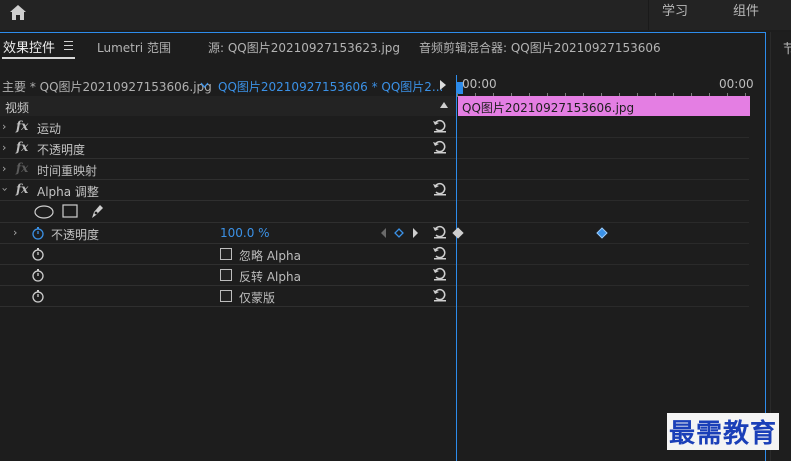 The height and width of the screenshot is (461, 791). I want to click on ellipse-mask-icon, so click(44, 212).